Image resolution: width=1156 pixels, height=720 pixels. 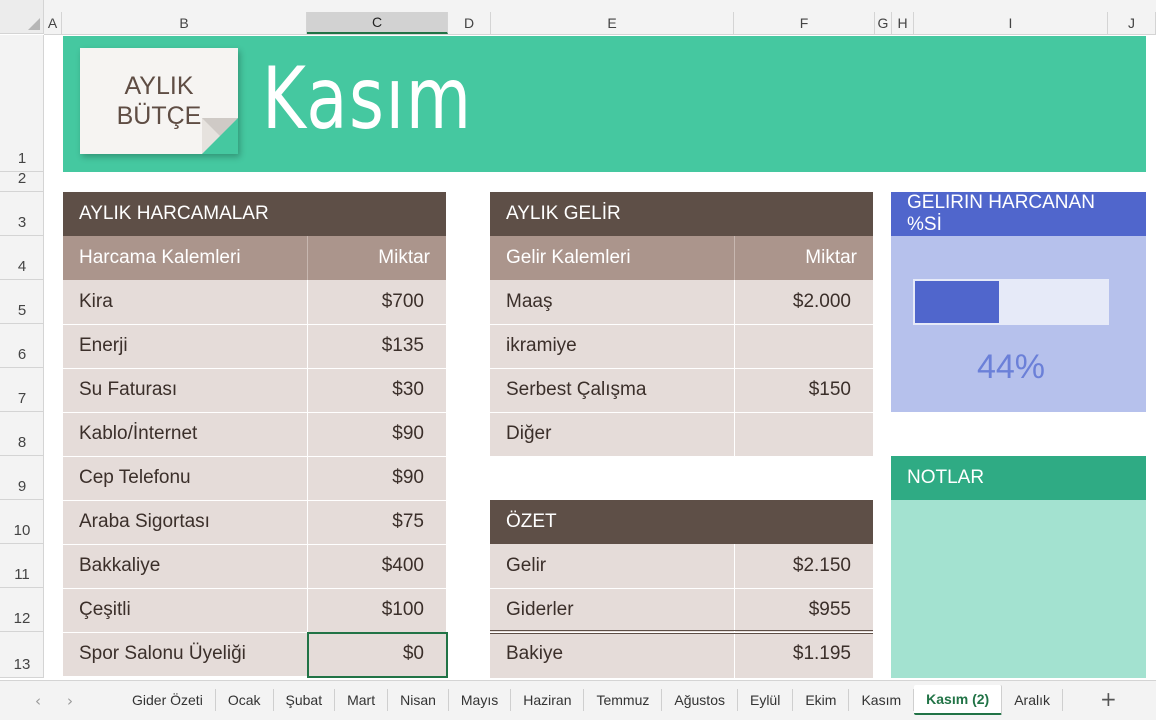 What do you see at coordinates (1108, 699) in the screenshot?
I see `add-sheet-button: +` at bounding box center [1108, 699].